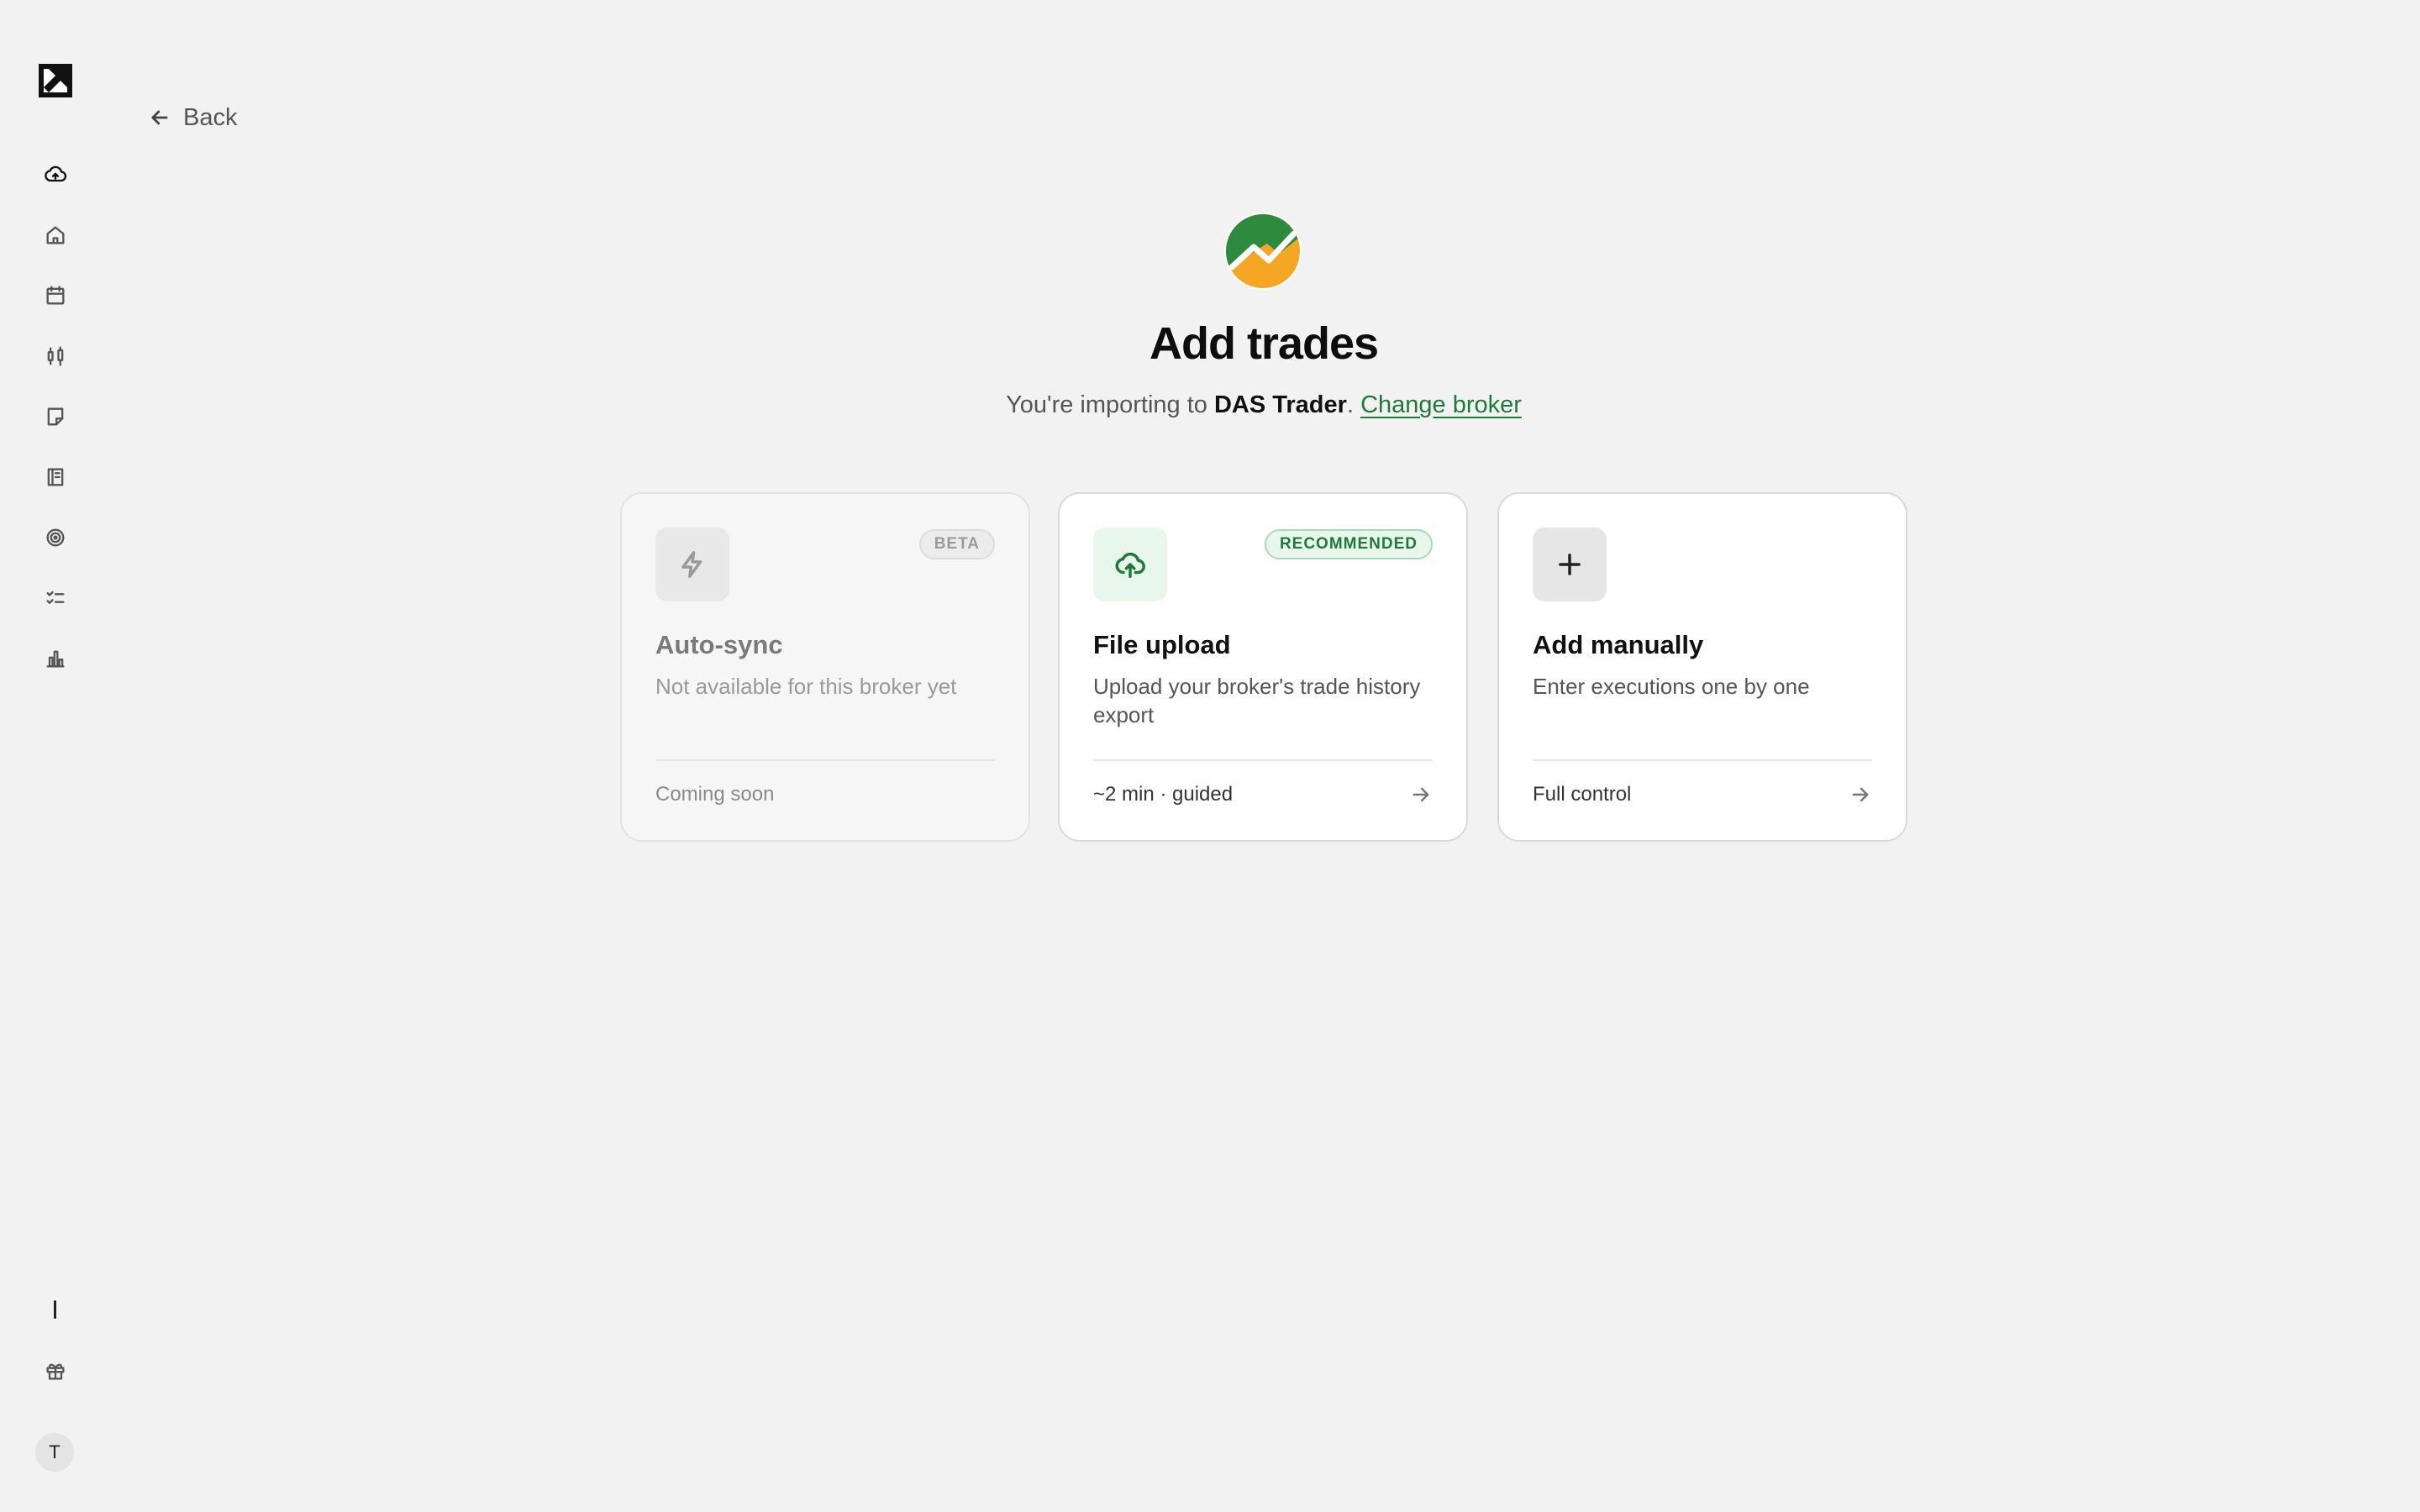 The width and height of the screenshot is (2420, 1512). What do you see at coordinates (1264, 343) in the screenshot?
I see `page-title: Add trades` at bounding box center [1264, 343].